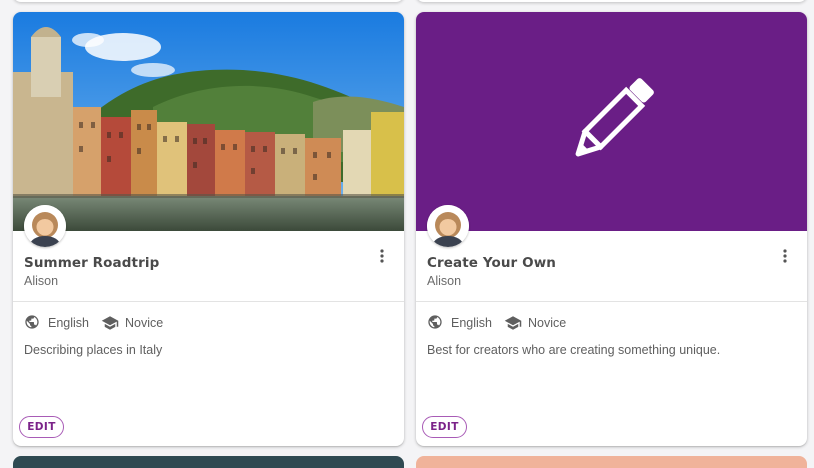 This screenshot has height=468, width=814. What do you see at coordinates (491, 263) in the screenshot?
I see `card-title: Create Your Own` at bounding box center [491, 263].